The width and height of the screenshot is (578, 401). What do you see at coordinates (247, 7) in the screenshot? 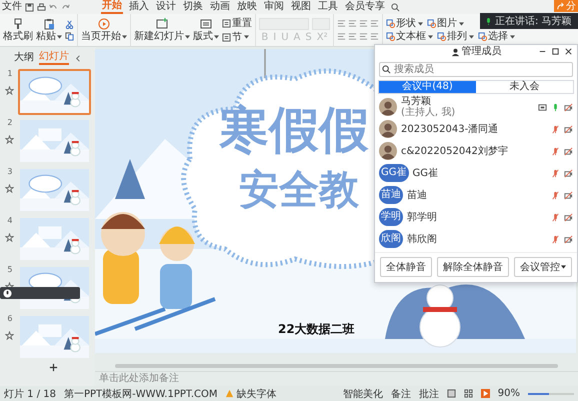
I see `menu-tab: 放映` at bounding box center [247, 7].